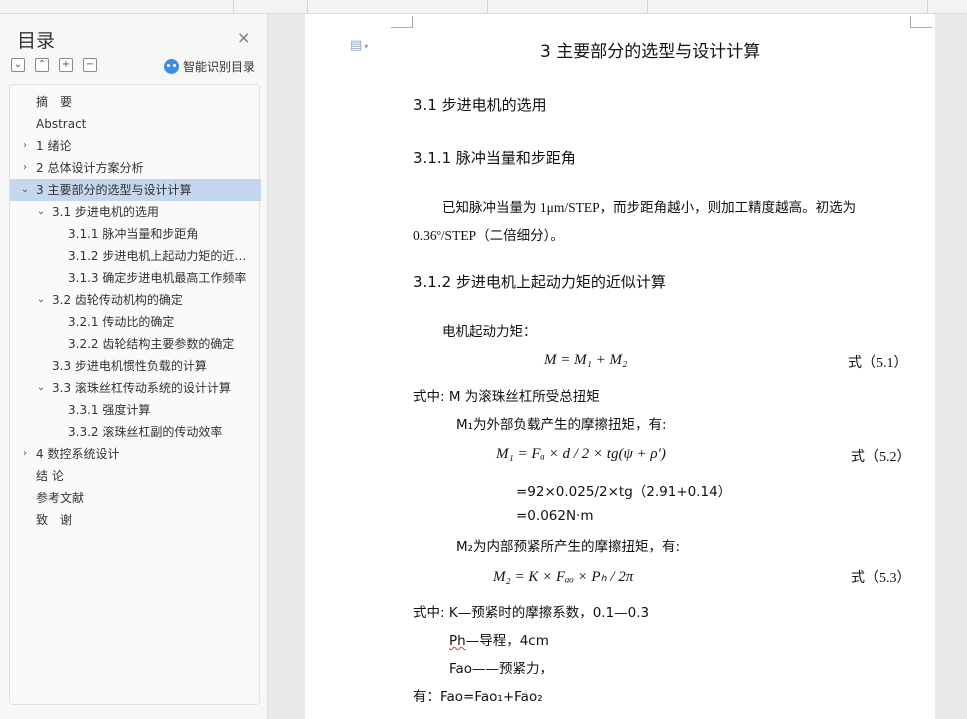  Describe the element at coordinates (563, 577) in the screenshot. I see `equation: M₂ = K × Fₐₒ × Pₕ / 2π` at that location.